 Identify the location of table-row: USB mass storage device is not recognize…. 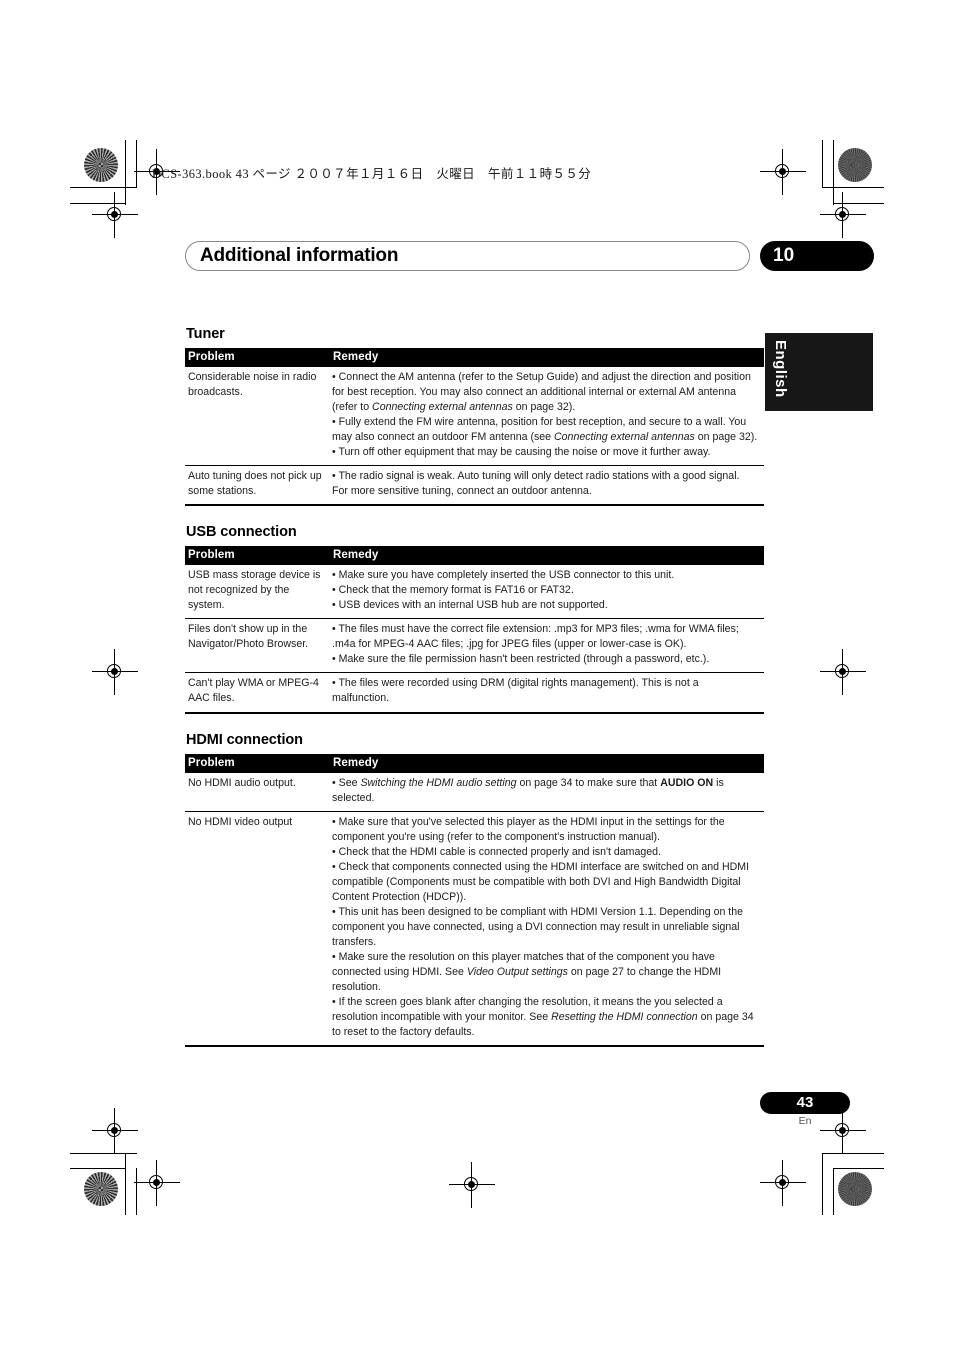
(474, 592).